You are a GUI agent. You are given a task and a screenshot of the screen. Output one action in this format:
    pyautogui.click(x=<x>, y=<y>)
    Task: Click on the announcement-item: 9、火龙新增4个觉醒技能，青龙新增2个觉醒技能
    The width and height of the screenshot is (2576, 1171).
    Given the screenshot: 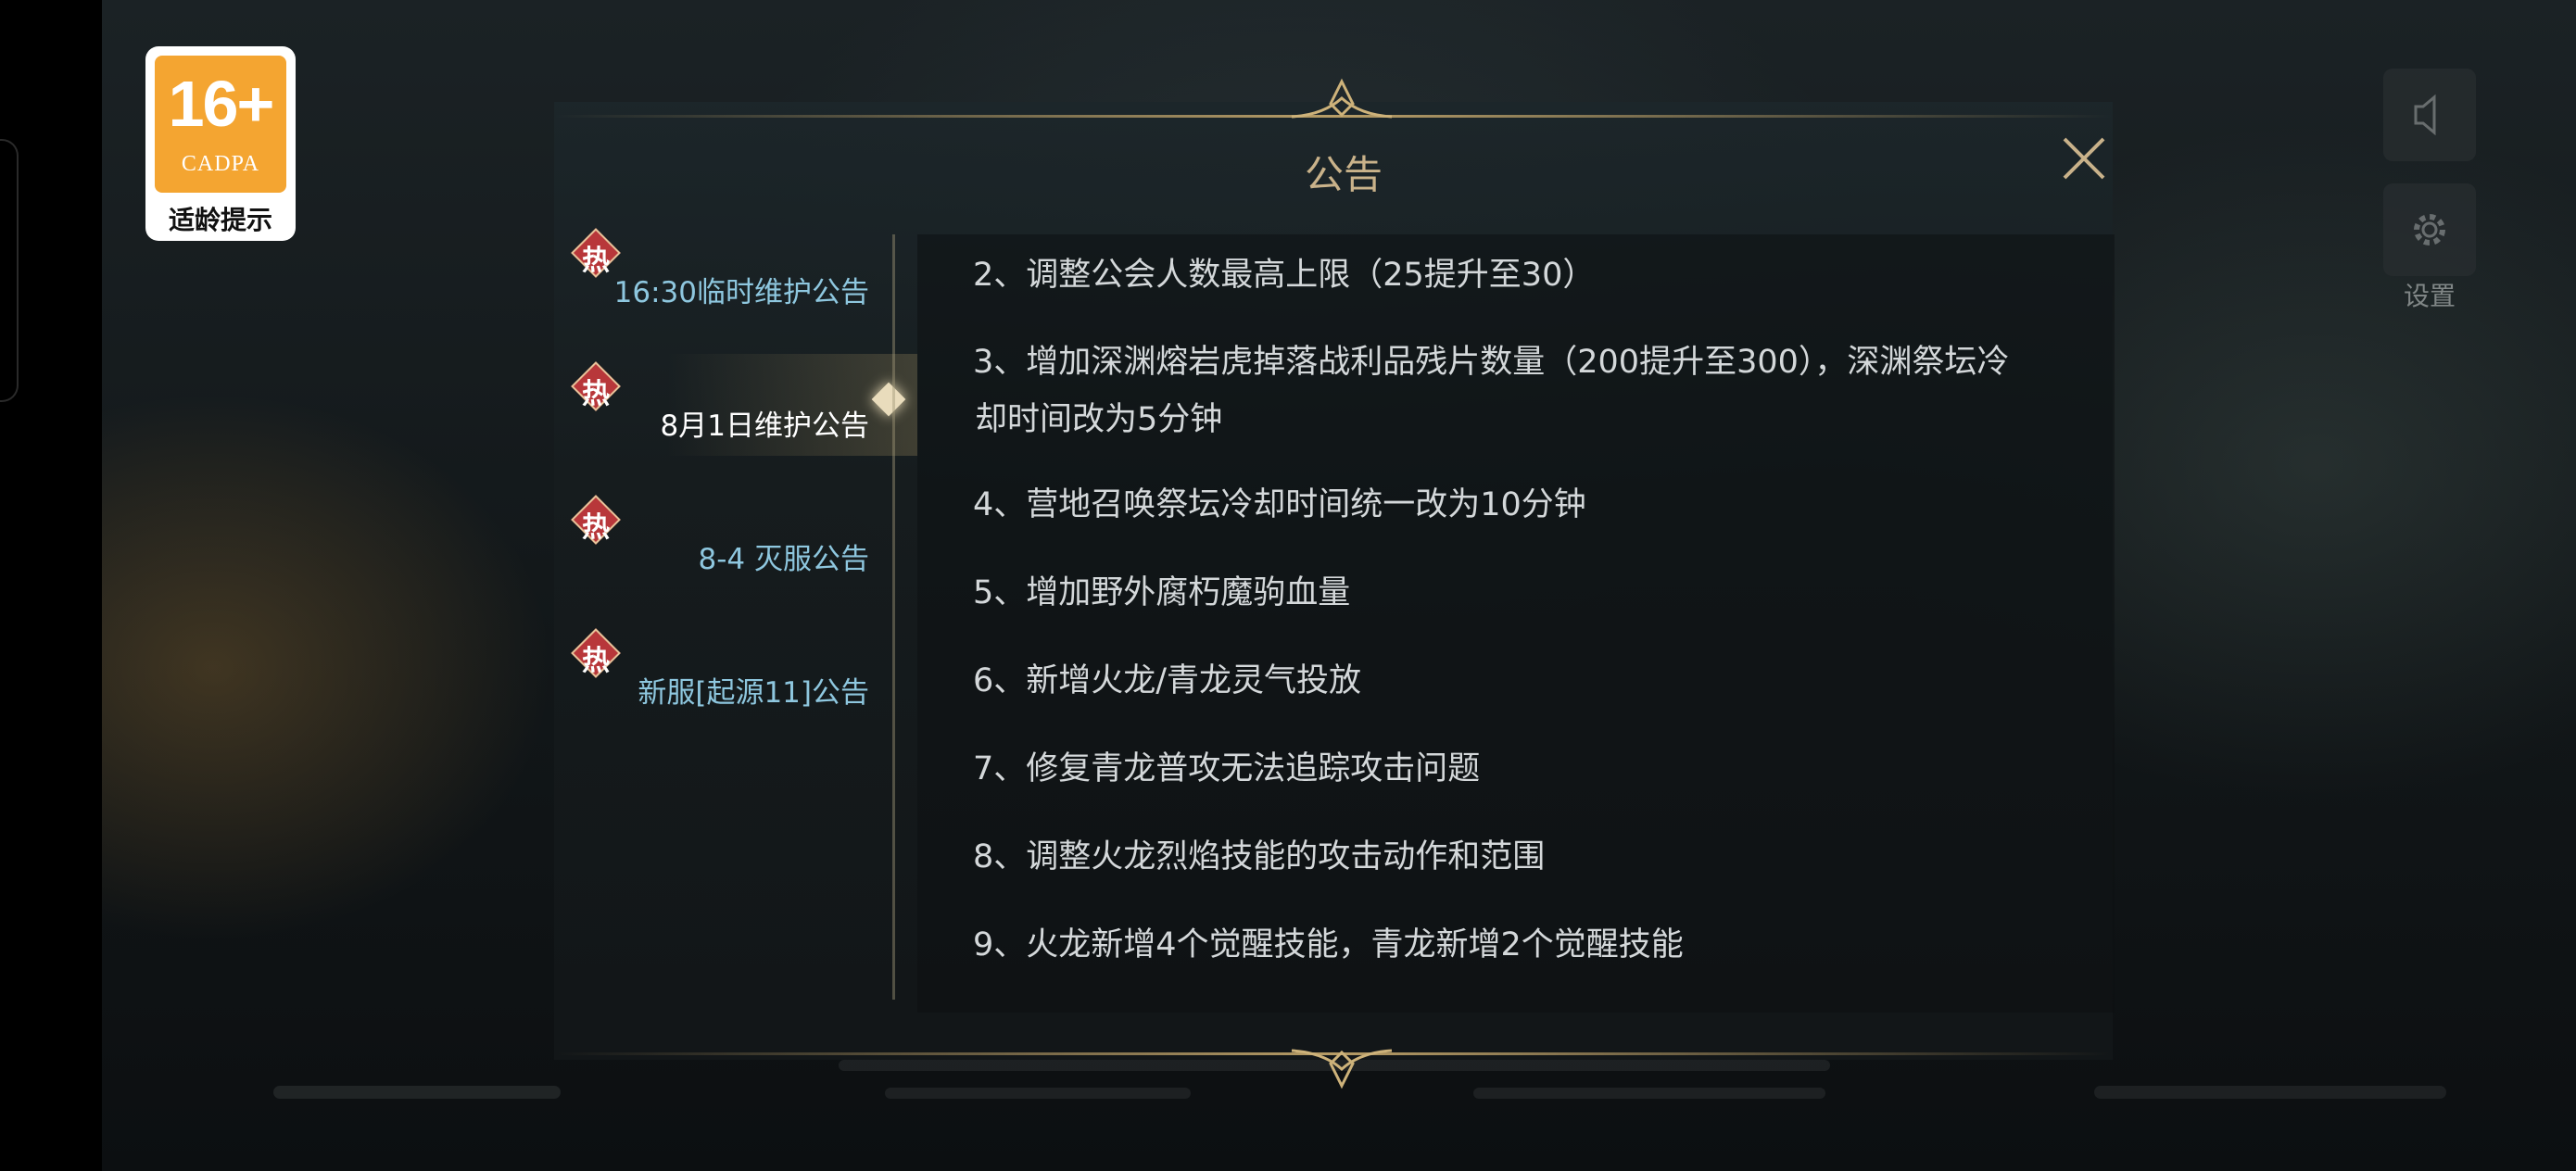 What is the action you would take?
    pyautogui.click(x=1329, y=945)
    